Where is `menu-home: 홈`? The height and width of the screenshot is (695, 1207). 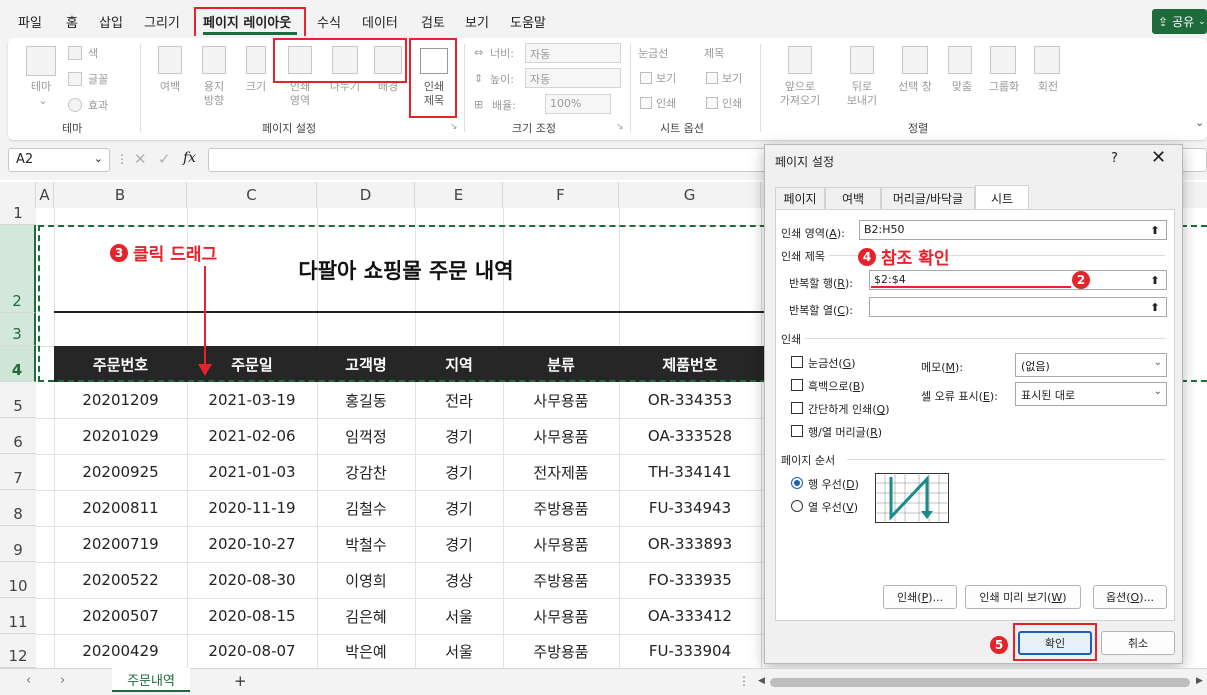
menu-home: 홈 is located at coordinates (72, 21).